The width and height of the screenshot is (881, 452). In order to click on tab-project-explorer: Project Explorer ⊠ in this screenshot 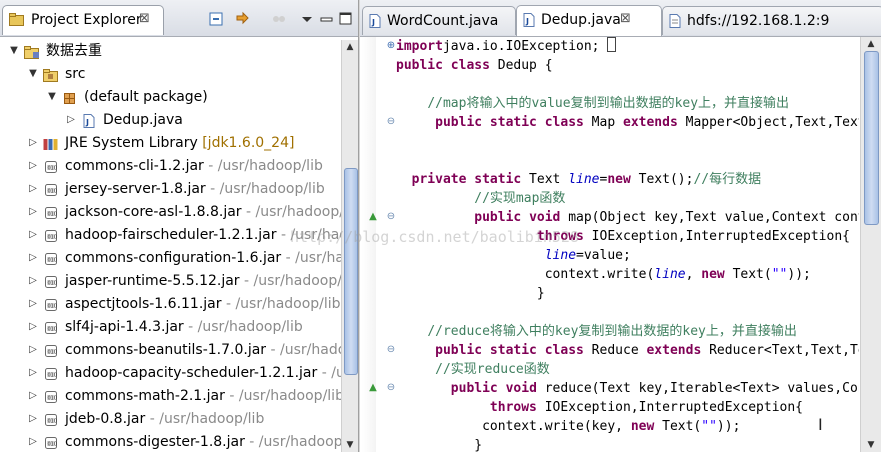, I will do `click(83, 20)`.